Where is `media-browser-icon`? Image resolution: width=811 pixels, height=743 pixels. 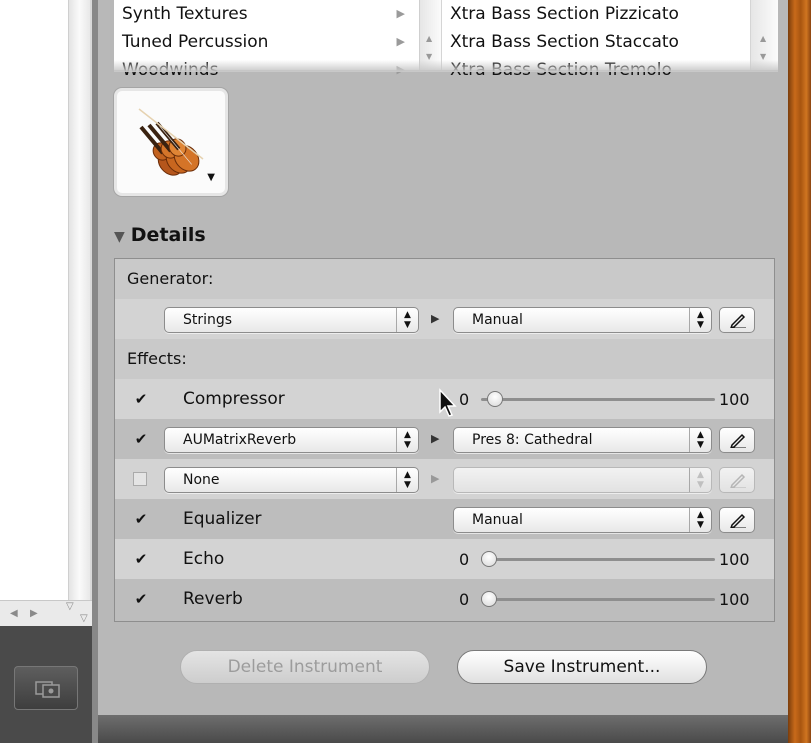 media-browser-icon is located at coordinates (47, 689).